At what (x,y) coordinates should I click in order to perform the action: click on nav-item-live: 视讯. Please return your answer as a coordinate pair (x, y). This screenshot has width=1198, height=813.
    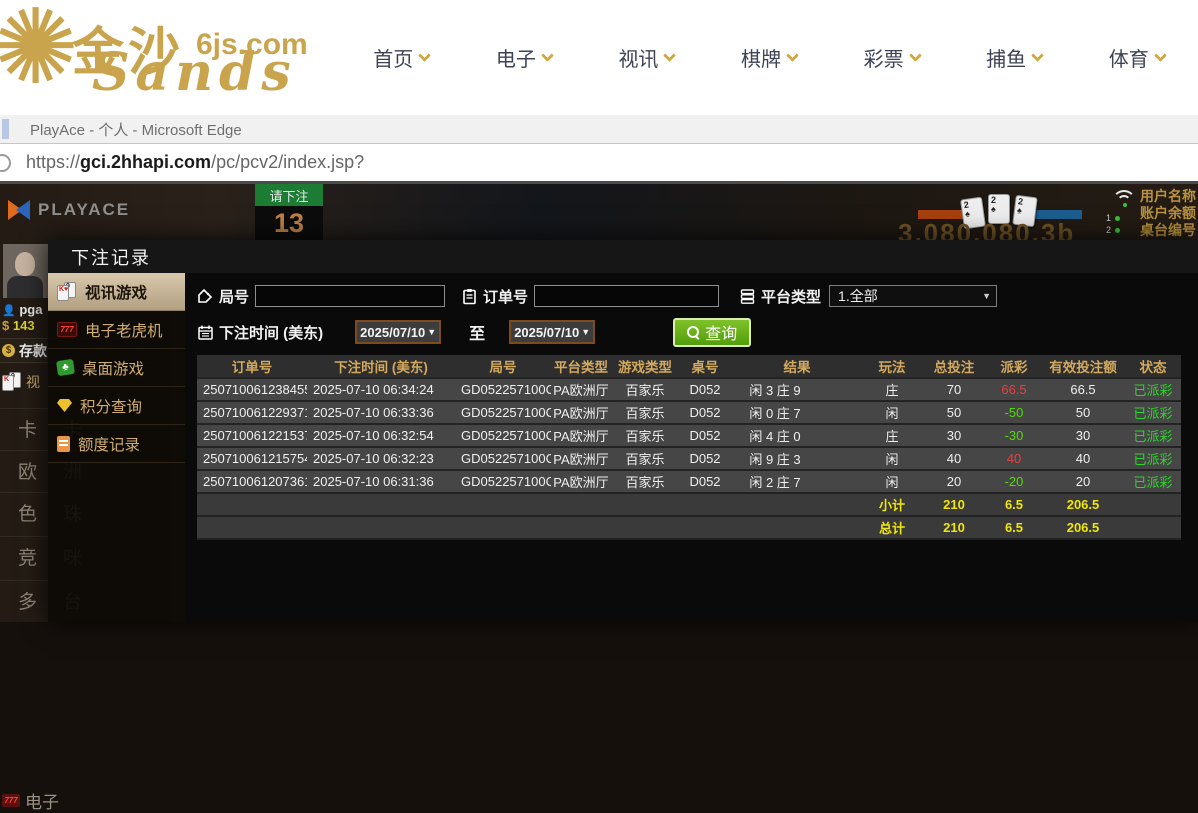
    Looking at the image, I should click on (646, 57).